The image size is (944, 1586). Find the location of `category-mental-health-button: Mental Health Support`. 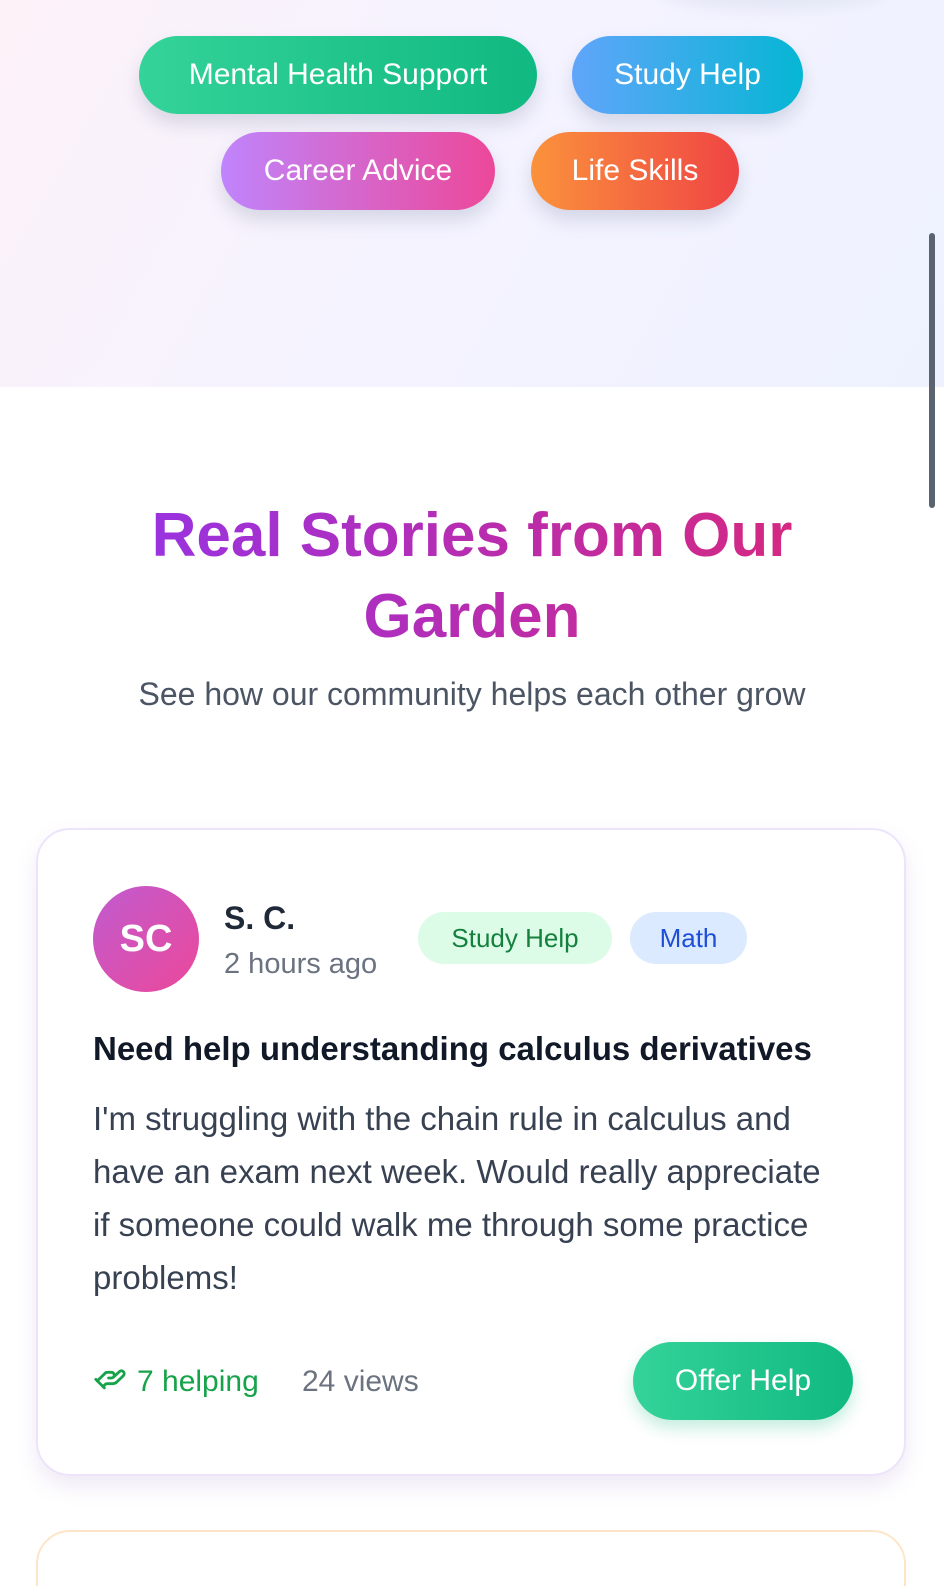

category-mental-health-button: Mental Health Support is located at coordinates (338, 75).